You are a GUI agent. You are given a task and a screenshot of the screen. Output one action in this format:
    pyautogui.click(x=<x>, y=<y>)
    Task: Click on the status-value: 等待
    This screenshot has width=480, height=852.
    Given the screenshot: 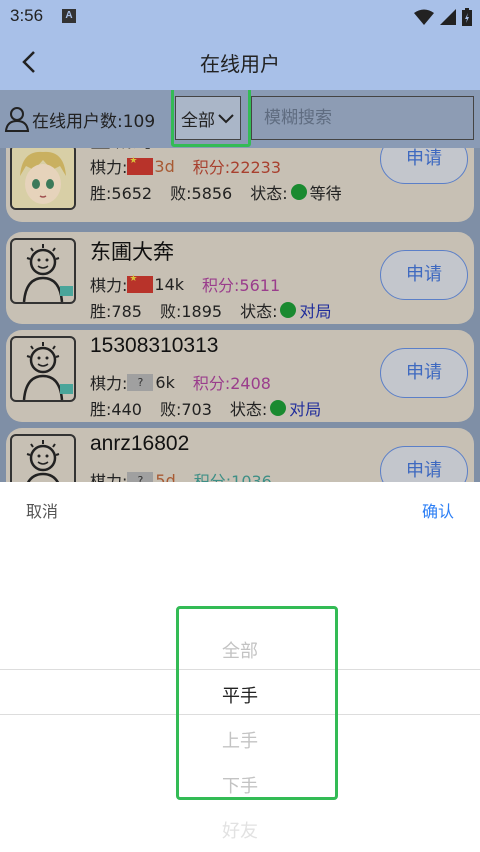 What is the action you would take?
    pyautogui.click(x=325, y=193)
    